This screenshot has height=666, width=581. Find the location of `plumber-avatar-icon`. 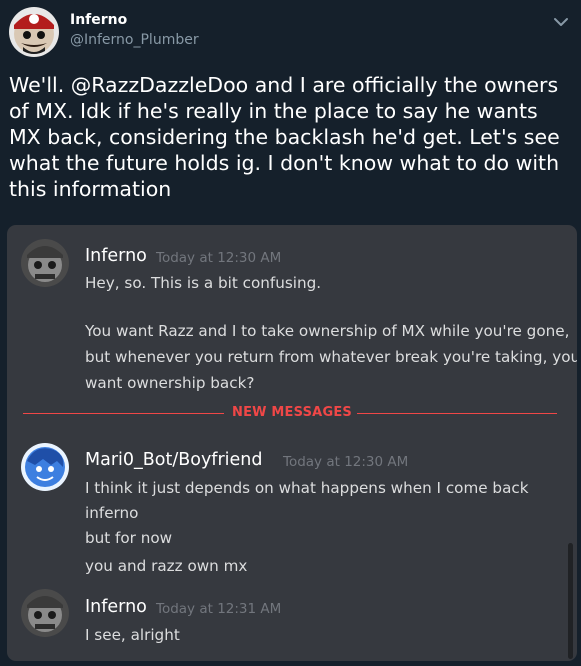

plumber-avatar-icon is located at coordinates (34, 32).